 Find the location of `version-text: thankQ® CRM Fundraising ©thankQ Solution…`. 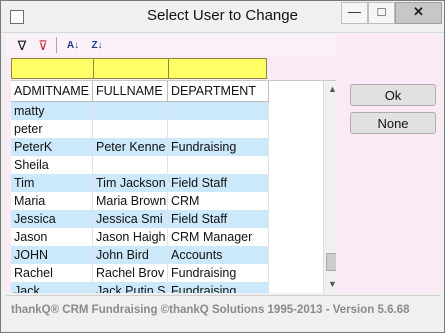

version-text: thankQ® CRM Fundraising ©thankQ Solution… is located at coordinates (210, 310).